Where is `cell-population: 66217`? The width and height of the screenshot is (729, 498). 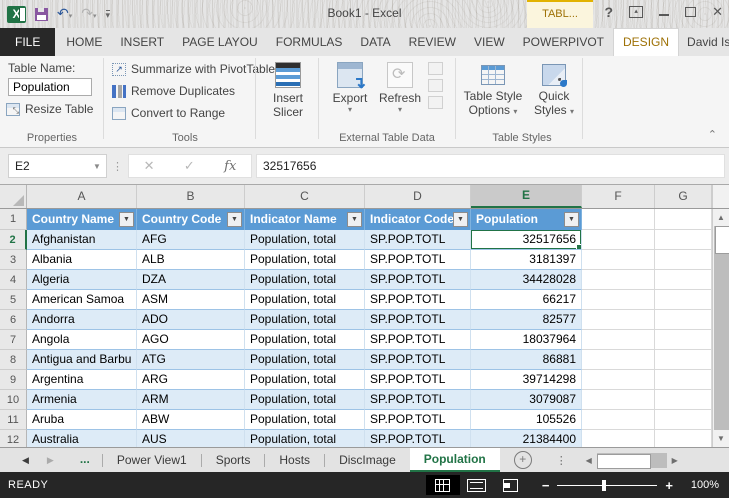
cell-population: 66217 is located at coordinates (526, 300).